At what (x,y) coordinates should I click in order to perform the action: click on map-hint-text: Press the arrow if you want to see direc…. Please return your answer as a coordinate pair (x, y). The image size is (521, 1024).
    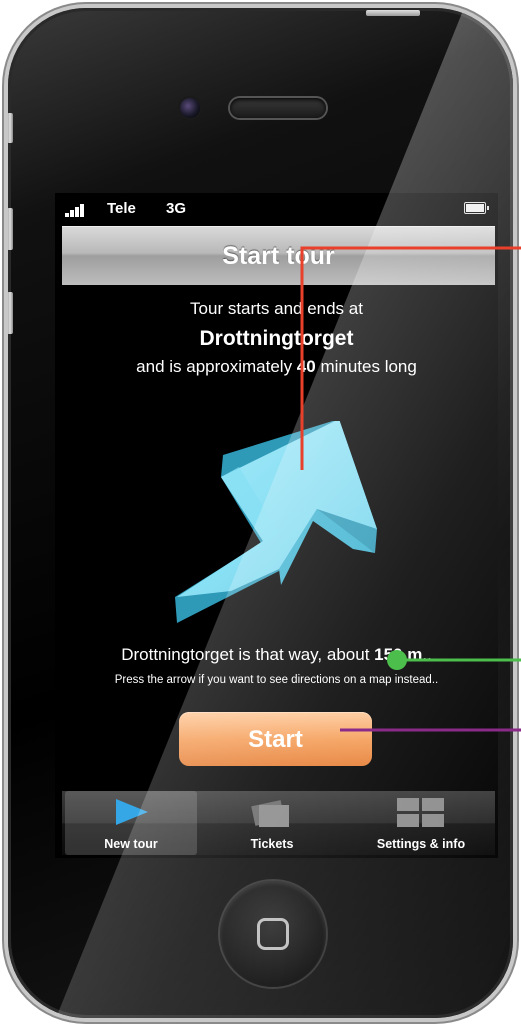
    Looking at the image, I should click on (276, 680).